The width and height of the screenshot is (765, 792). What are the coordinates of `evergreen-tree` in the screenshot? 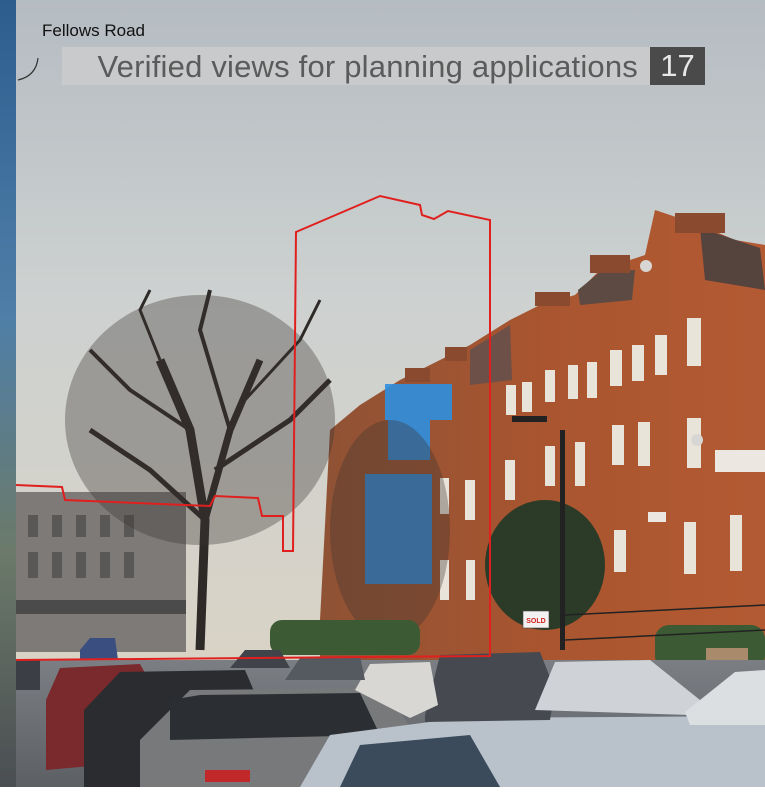 It's located at (545, 565).